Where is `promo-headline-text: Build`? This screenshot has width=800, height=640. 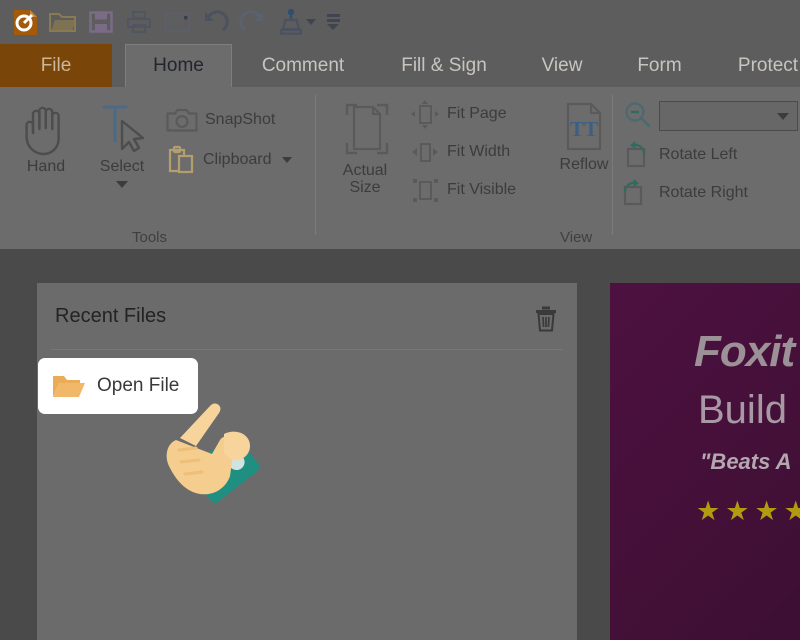 promo-headline-text: Build is located at coordinates (742, 410).